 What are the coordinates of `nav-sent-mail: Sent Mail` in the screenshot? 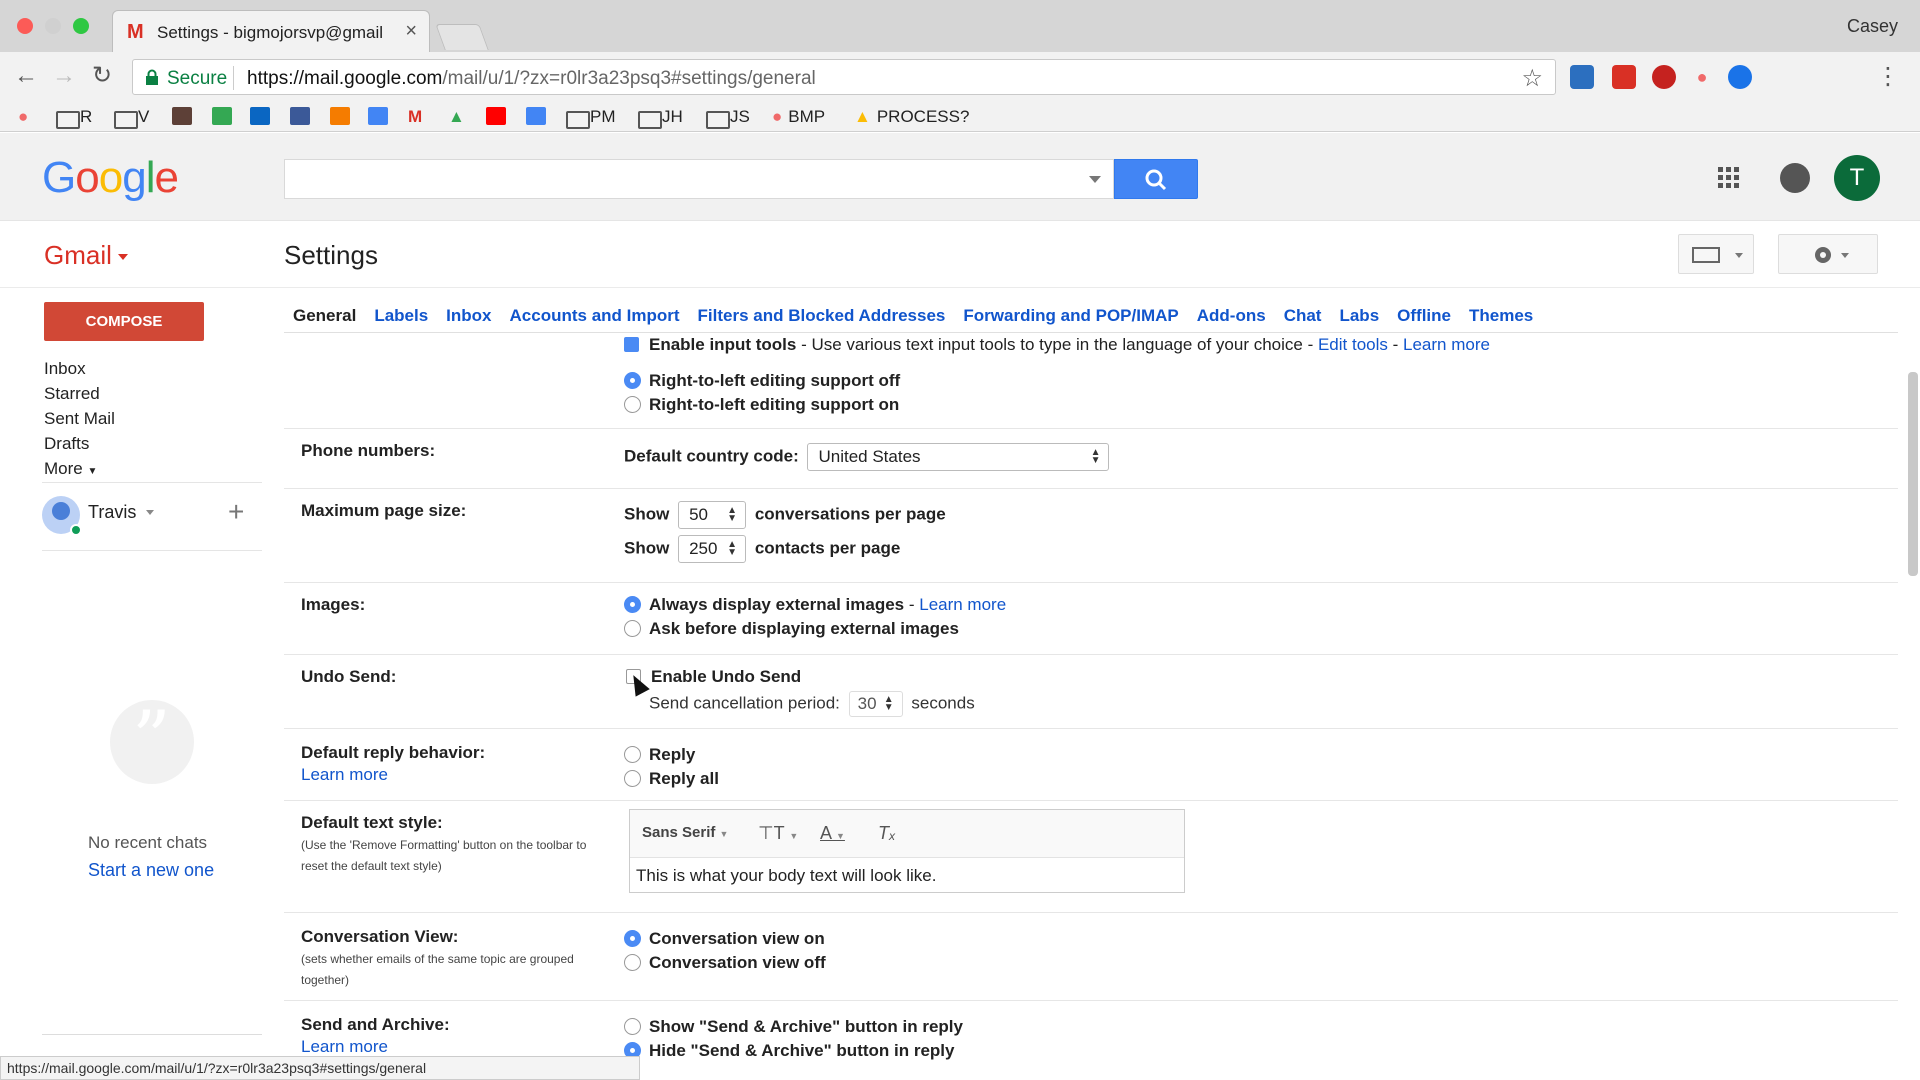 It's located at (79, 418).